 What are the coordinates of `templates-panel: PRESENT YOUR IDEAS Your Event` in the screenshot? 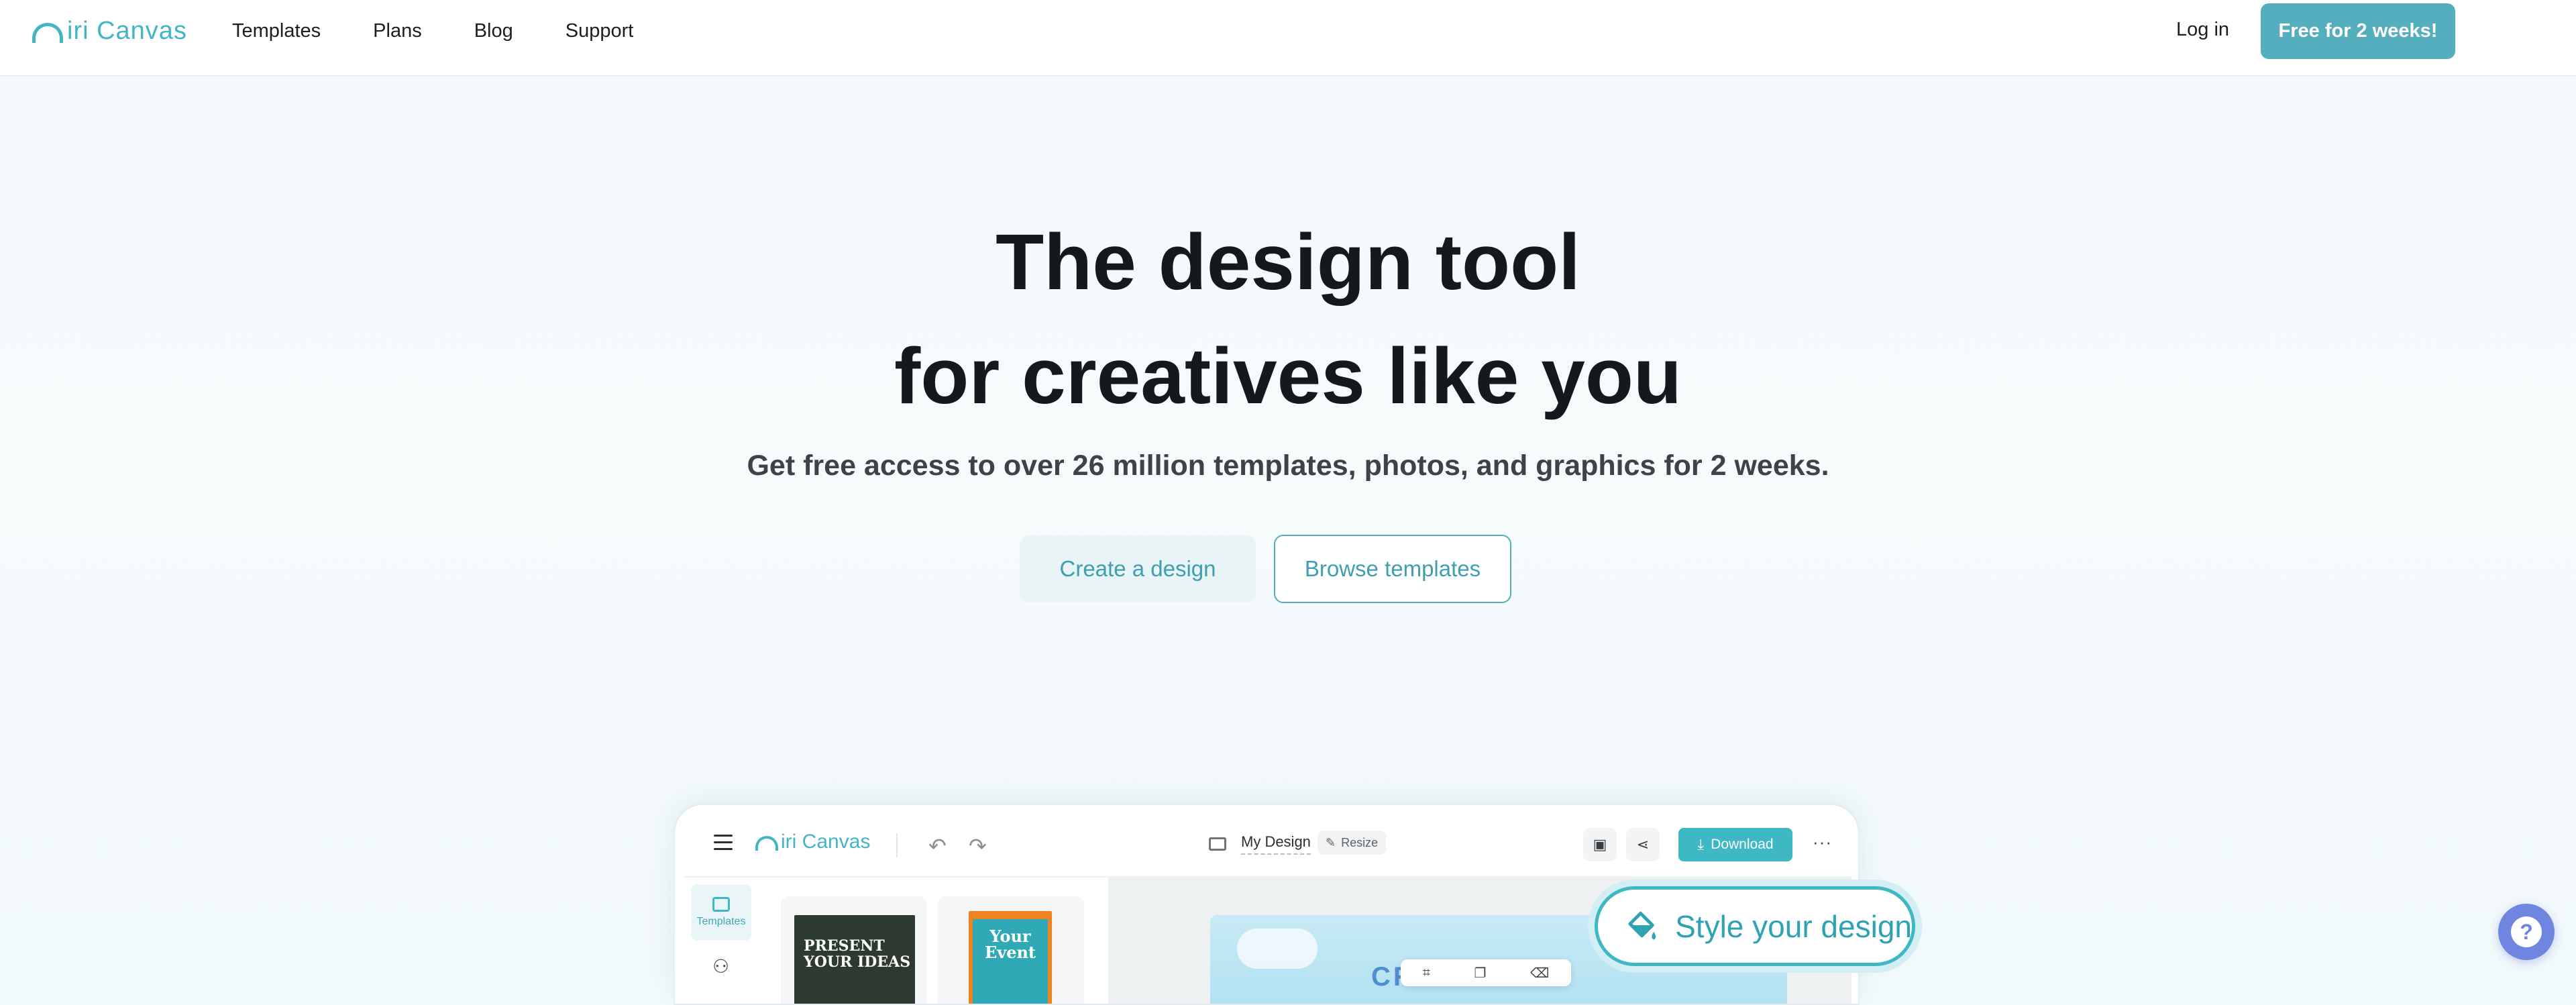 It's located at (933, 941).